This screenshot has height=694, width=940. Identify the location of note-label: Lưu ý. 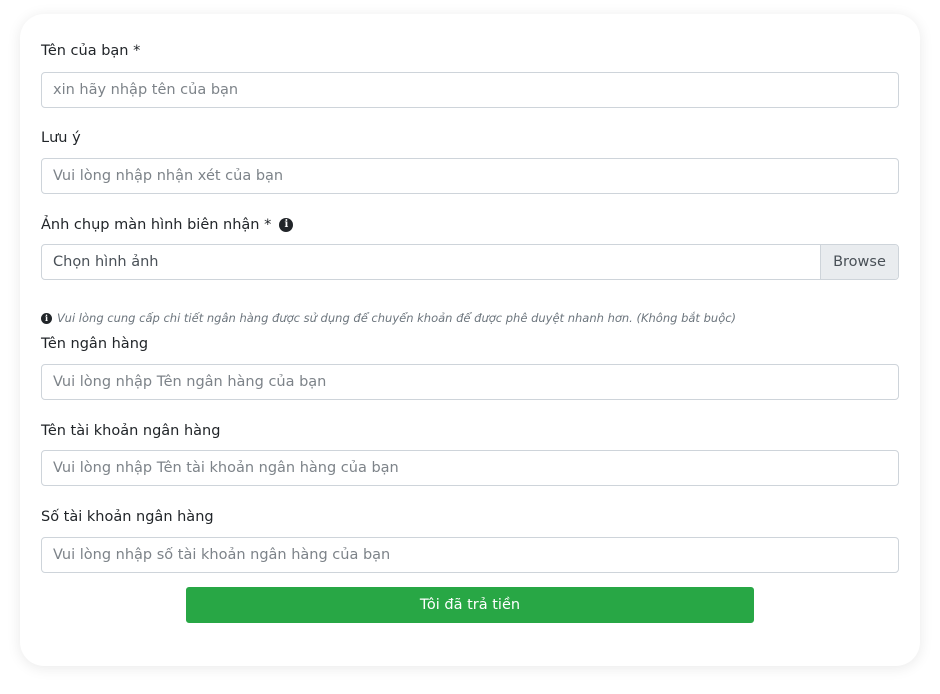
(61, 138).